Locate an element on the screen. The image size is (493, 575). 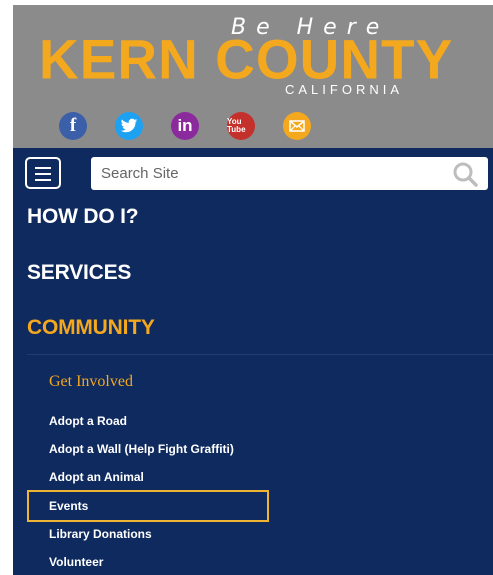
logo-state: CALIFORNIA is located at coordinates (344, 89).